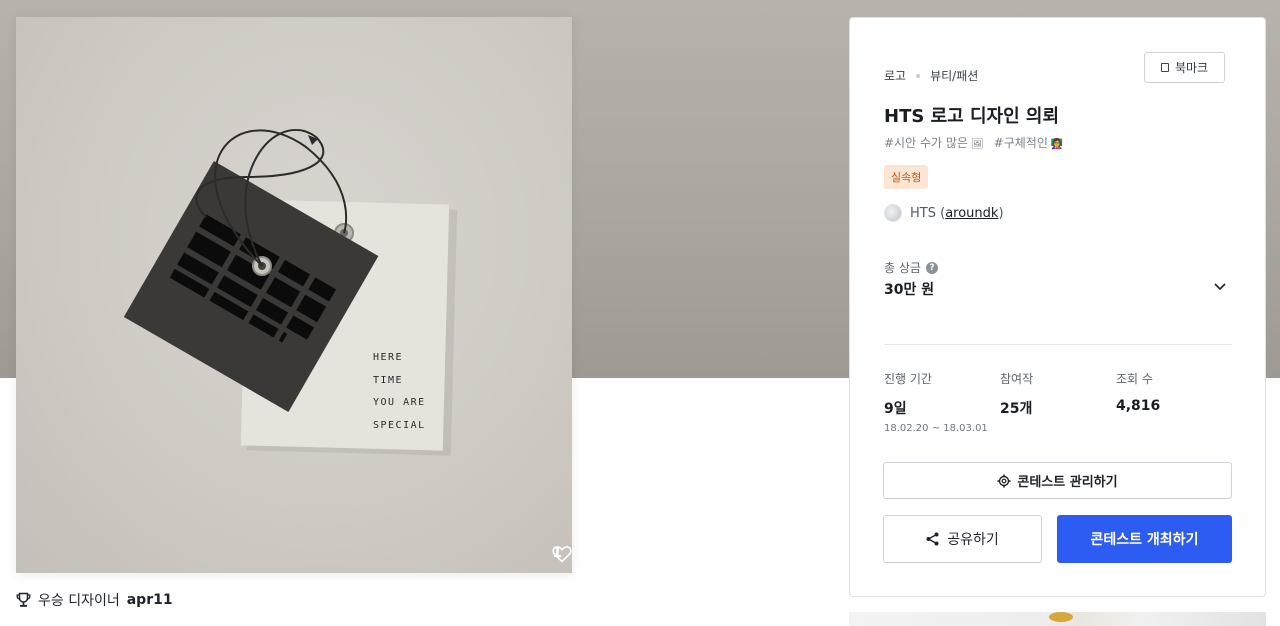 This screenshot has height=626, width=1280. I want to click on prize-label: 총 상금 ?, so click(911, 267).